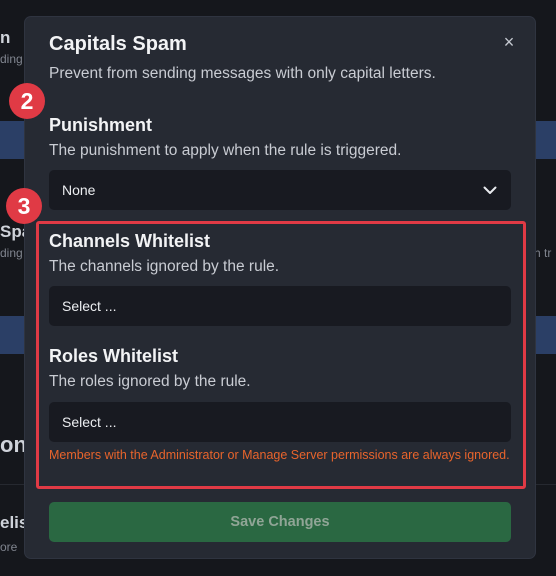  What do you see at coordinates (79, 190) in the screenshot?
I see `punishment-value: None` at bounding box center [79, 190].